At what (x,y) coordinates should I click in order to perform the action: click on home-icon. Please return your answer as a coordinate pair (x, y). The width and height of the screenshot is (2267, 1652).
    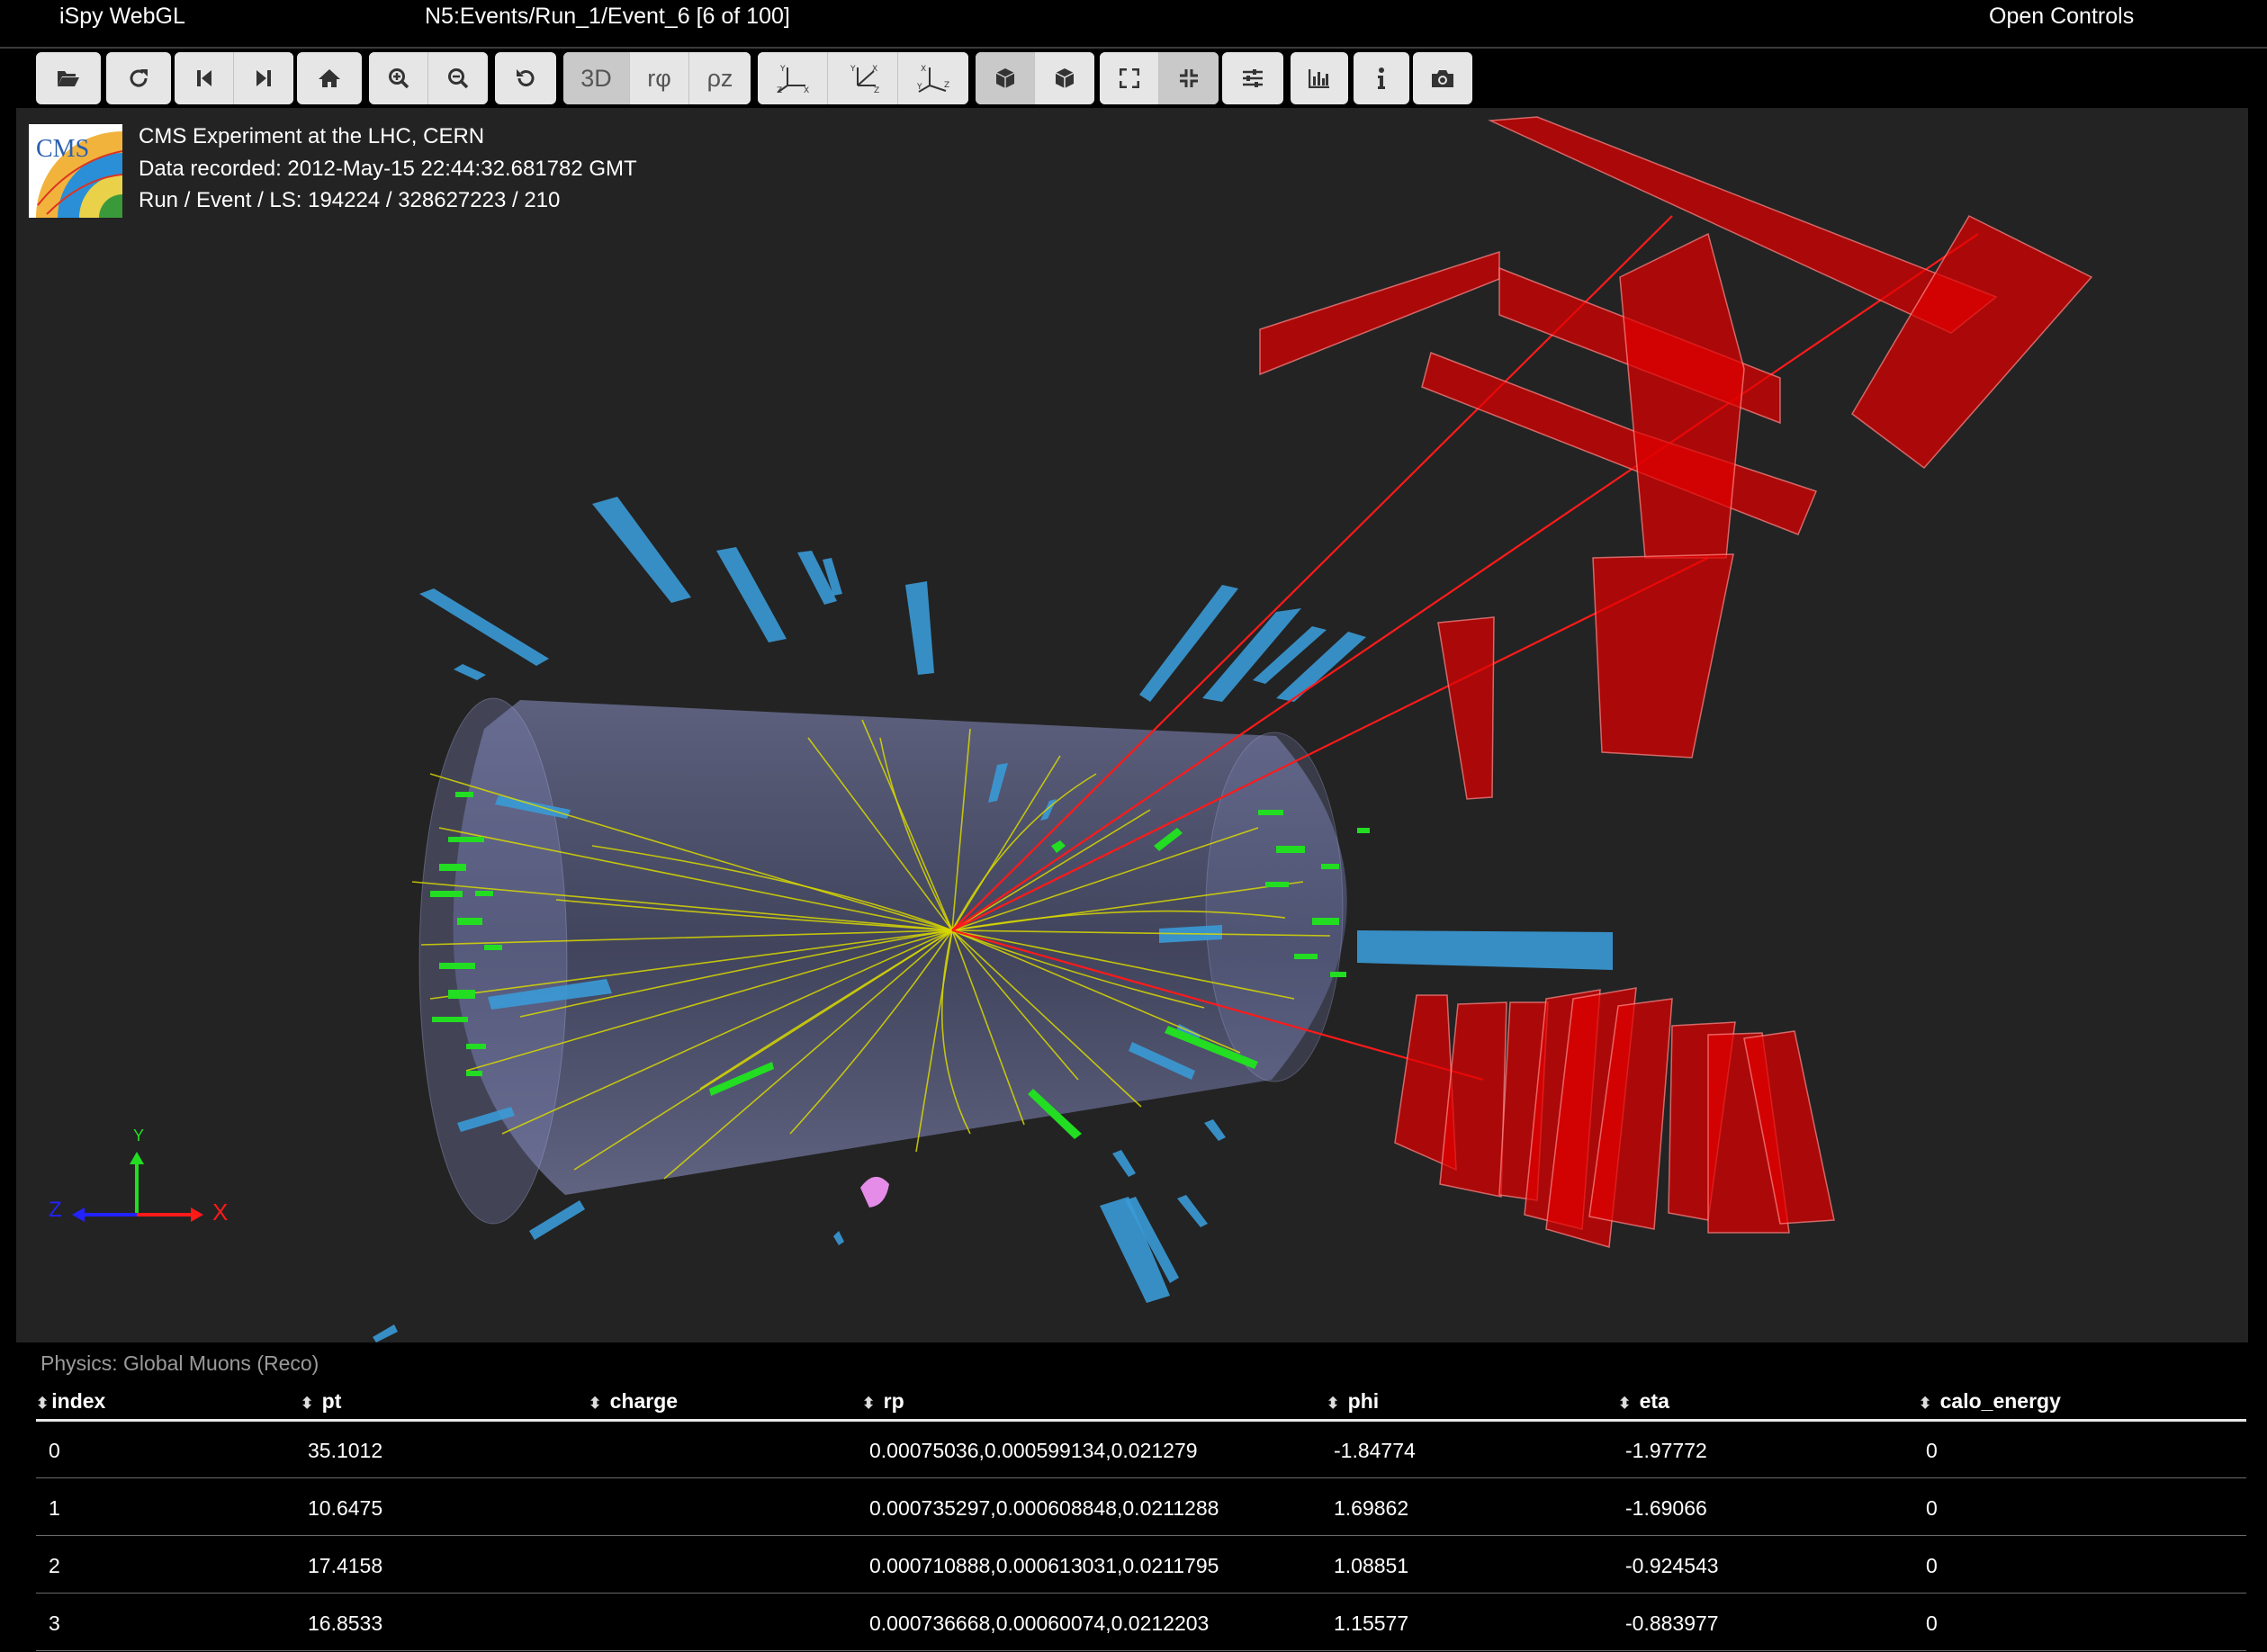
    Looking at the image, I should click on (329, 78).